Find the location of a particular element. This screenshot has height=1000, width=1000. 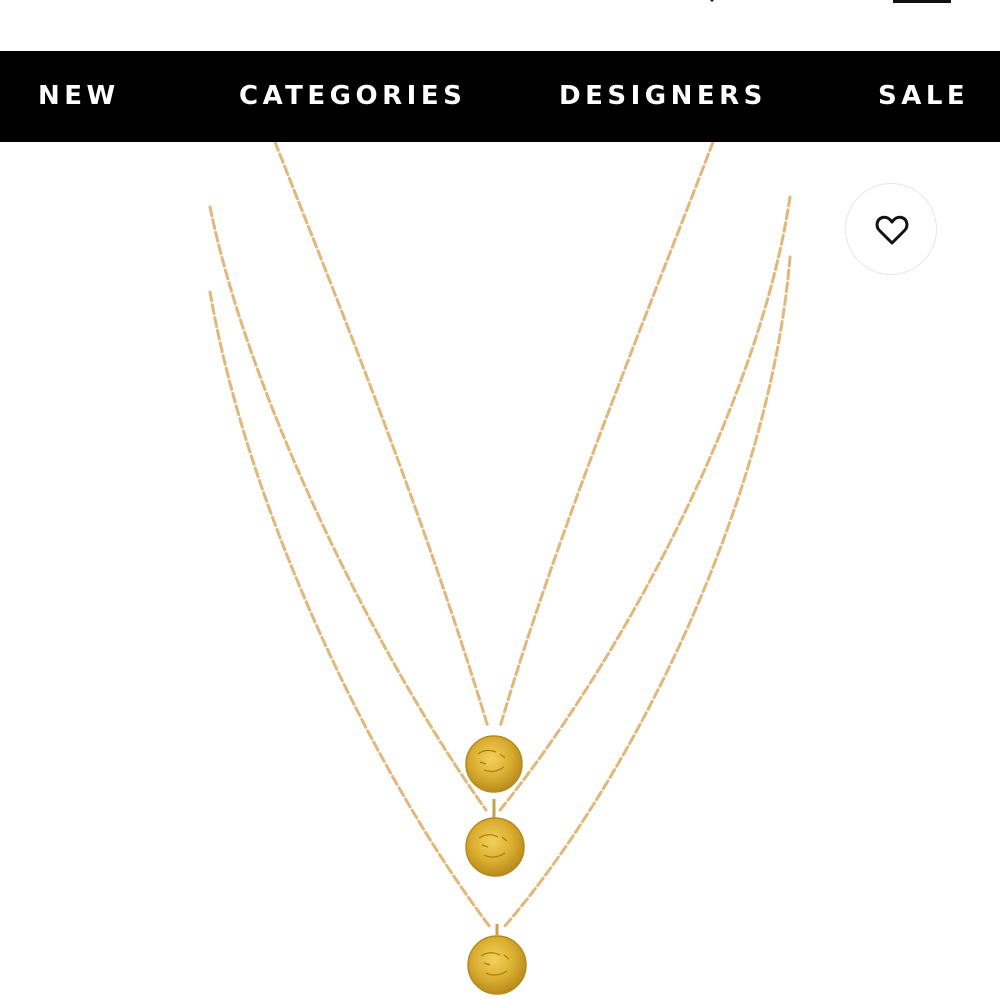

coin-pendant-bottom is located at coordinates (497, 959).